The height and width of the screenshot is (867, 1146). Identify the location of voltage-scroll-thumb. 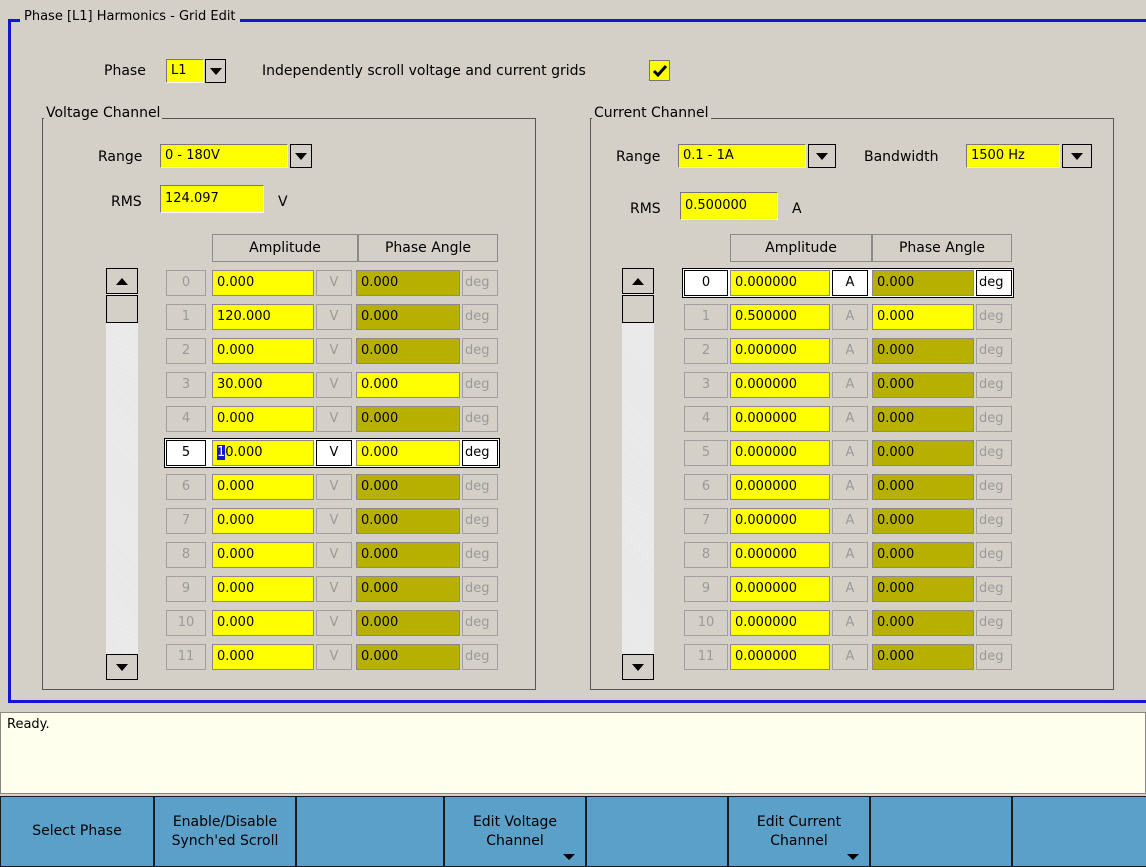
(122, 309).